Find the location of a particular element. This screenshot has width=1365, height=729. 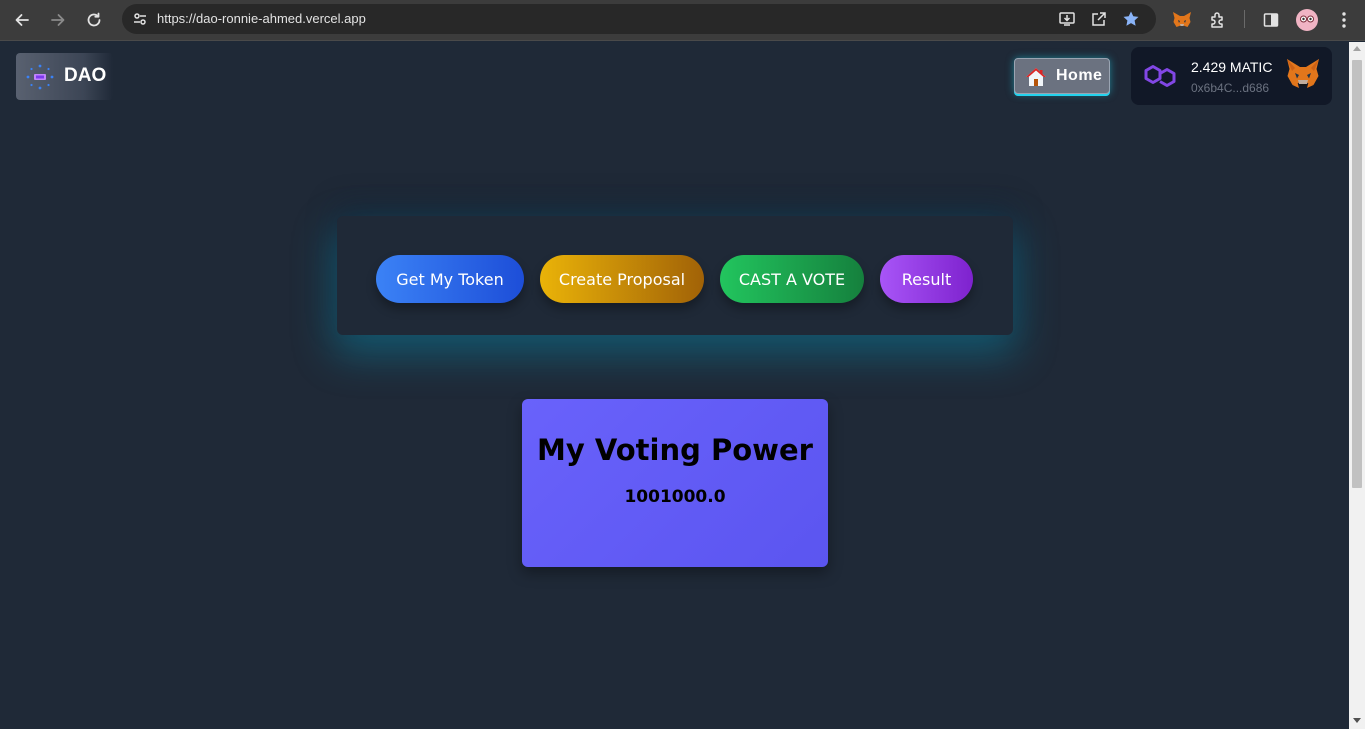

result-button: Result is located at coordinates (926, 279).